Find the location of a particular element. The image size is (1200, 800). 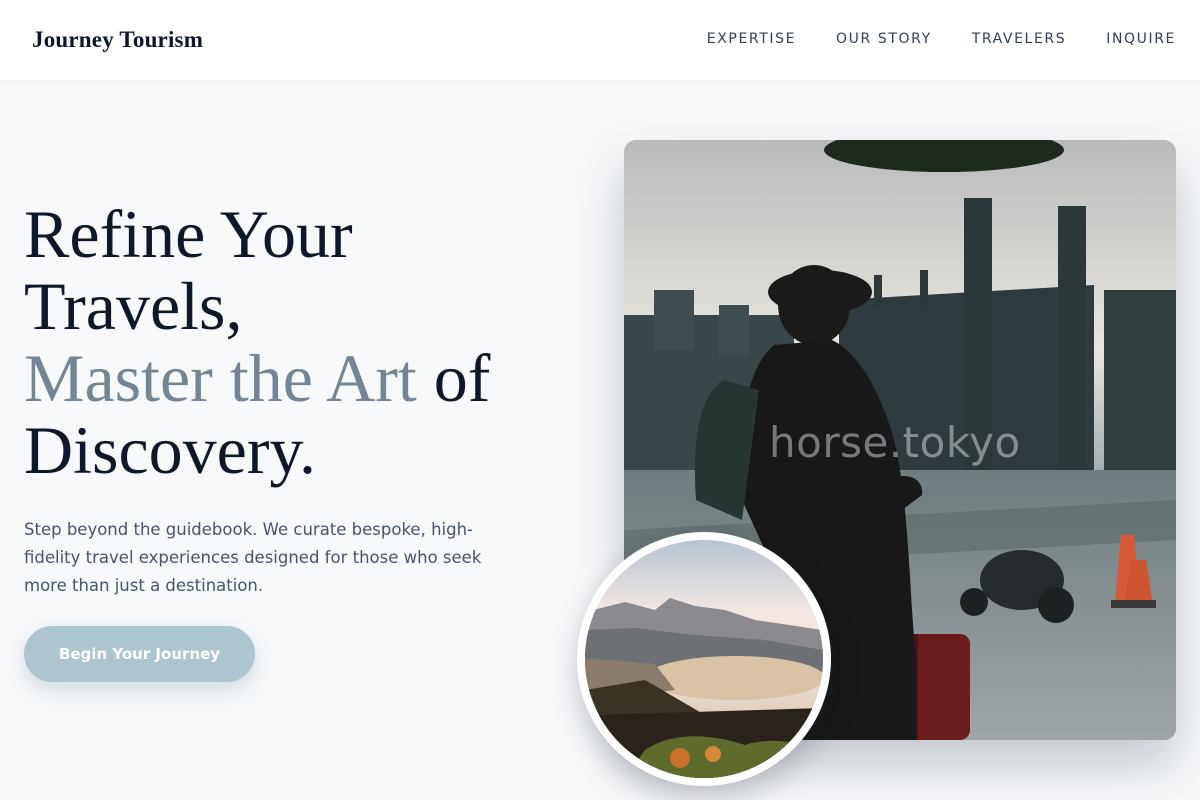

nav-links: EXPERTISE OUR STORY TRAVELERS INQUIRE is located at coordinates (941, 39).